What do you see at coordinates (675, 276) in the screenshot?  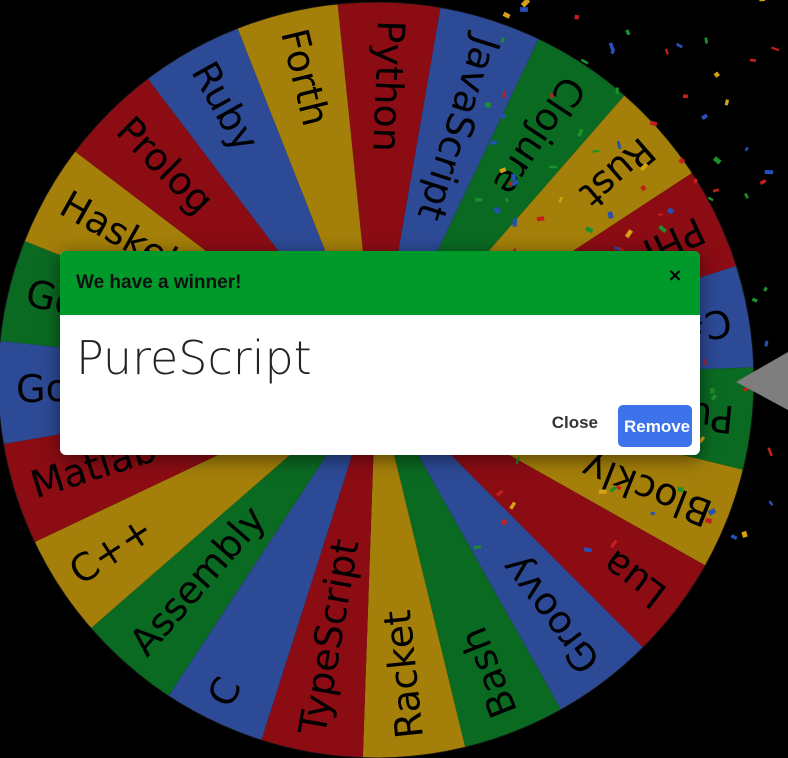 I see `close-icon: ×` at bounding box center [675, 276].